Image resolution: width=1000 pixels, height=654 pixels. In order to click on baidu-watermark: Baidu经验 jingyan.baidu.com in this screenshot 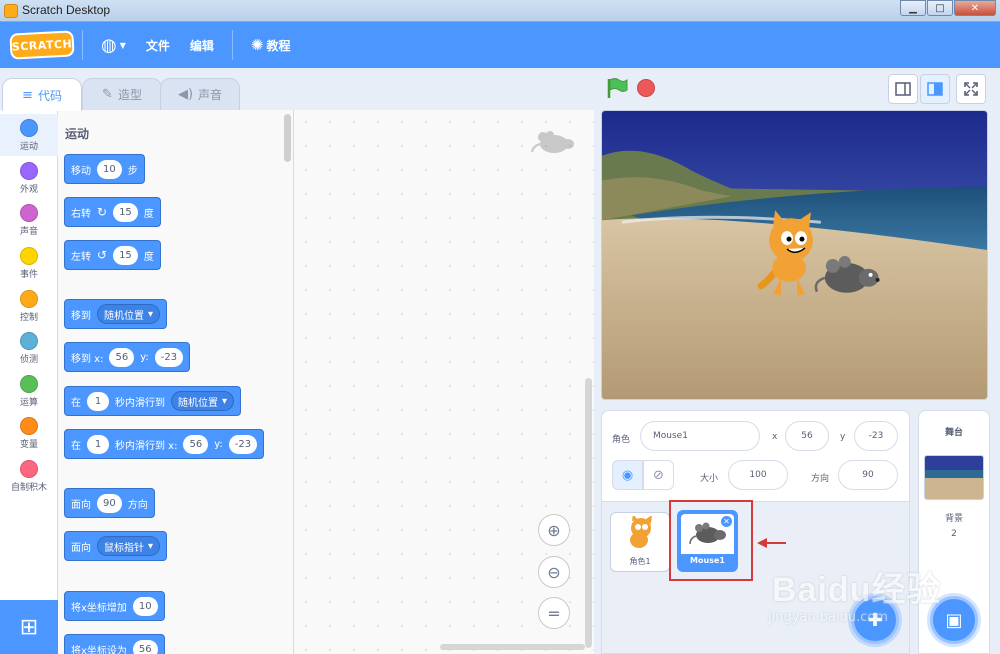, I will do `click(855, 587)`.